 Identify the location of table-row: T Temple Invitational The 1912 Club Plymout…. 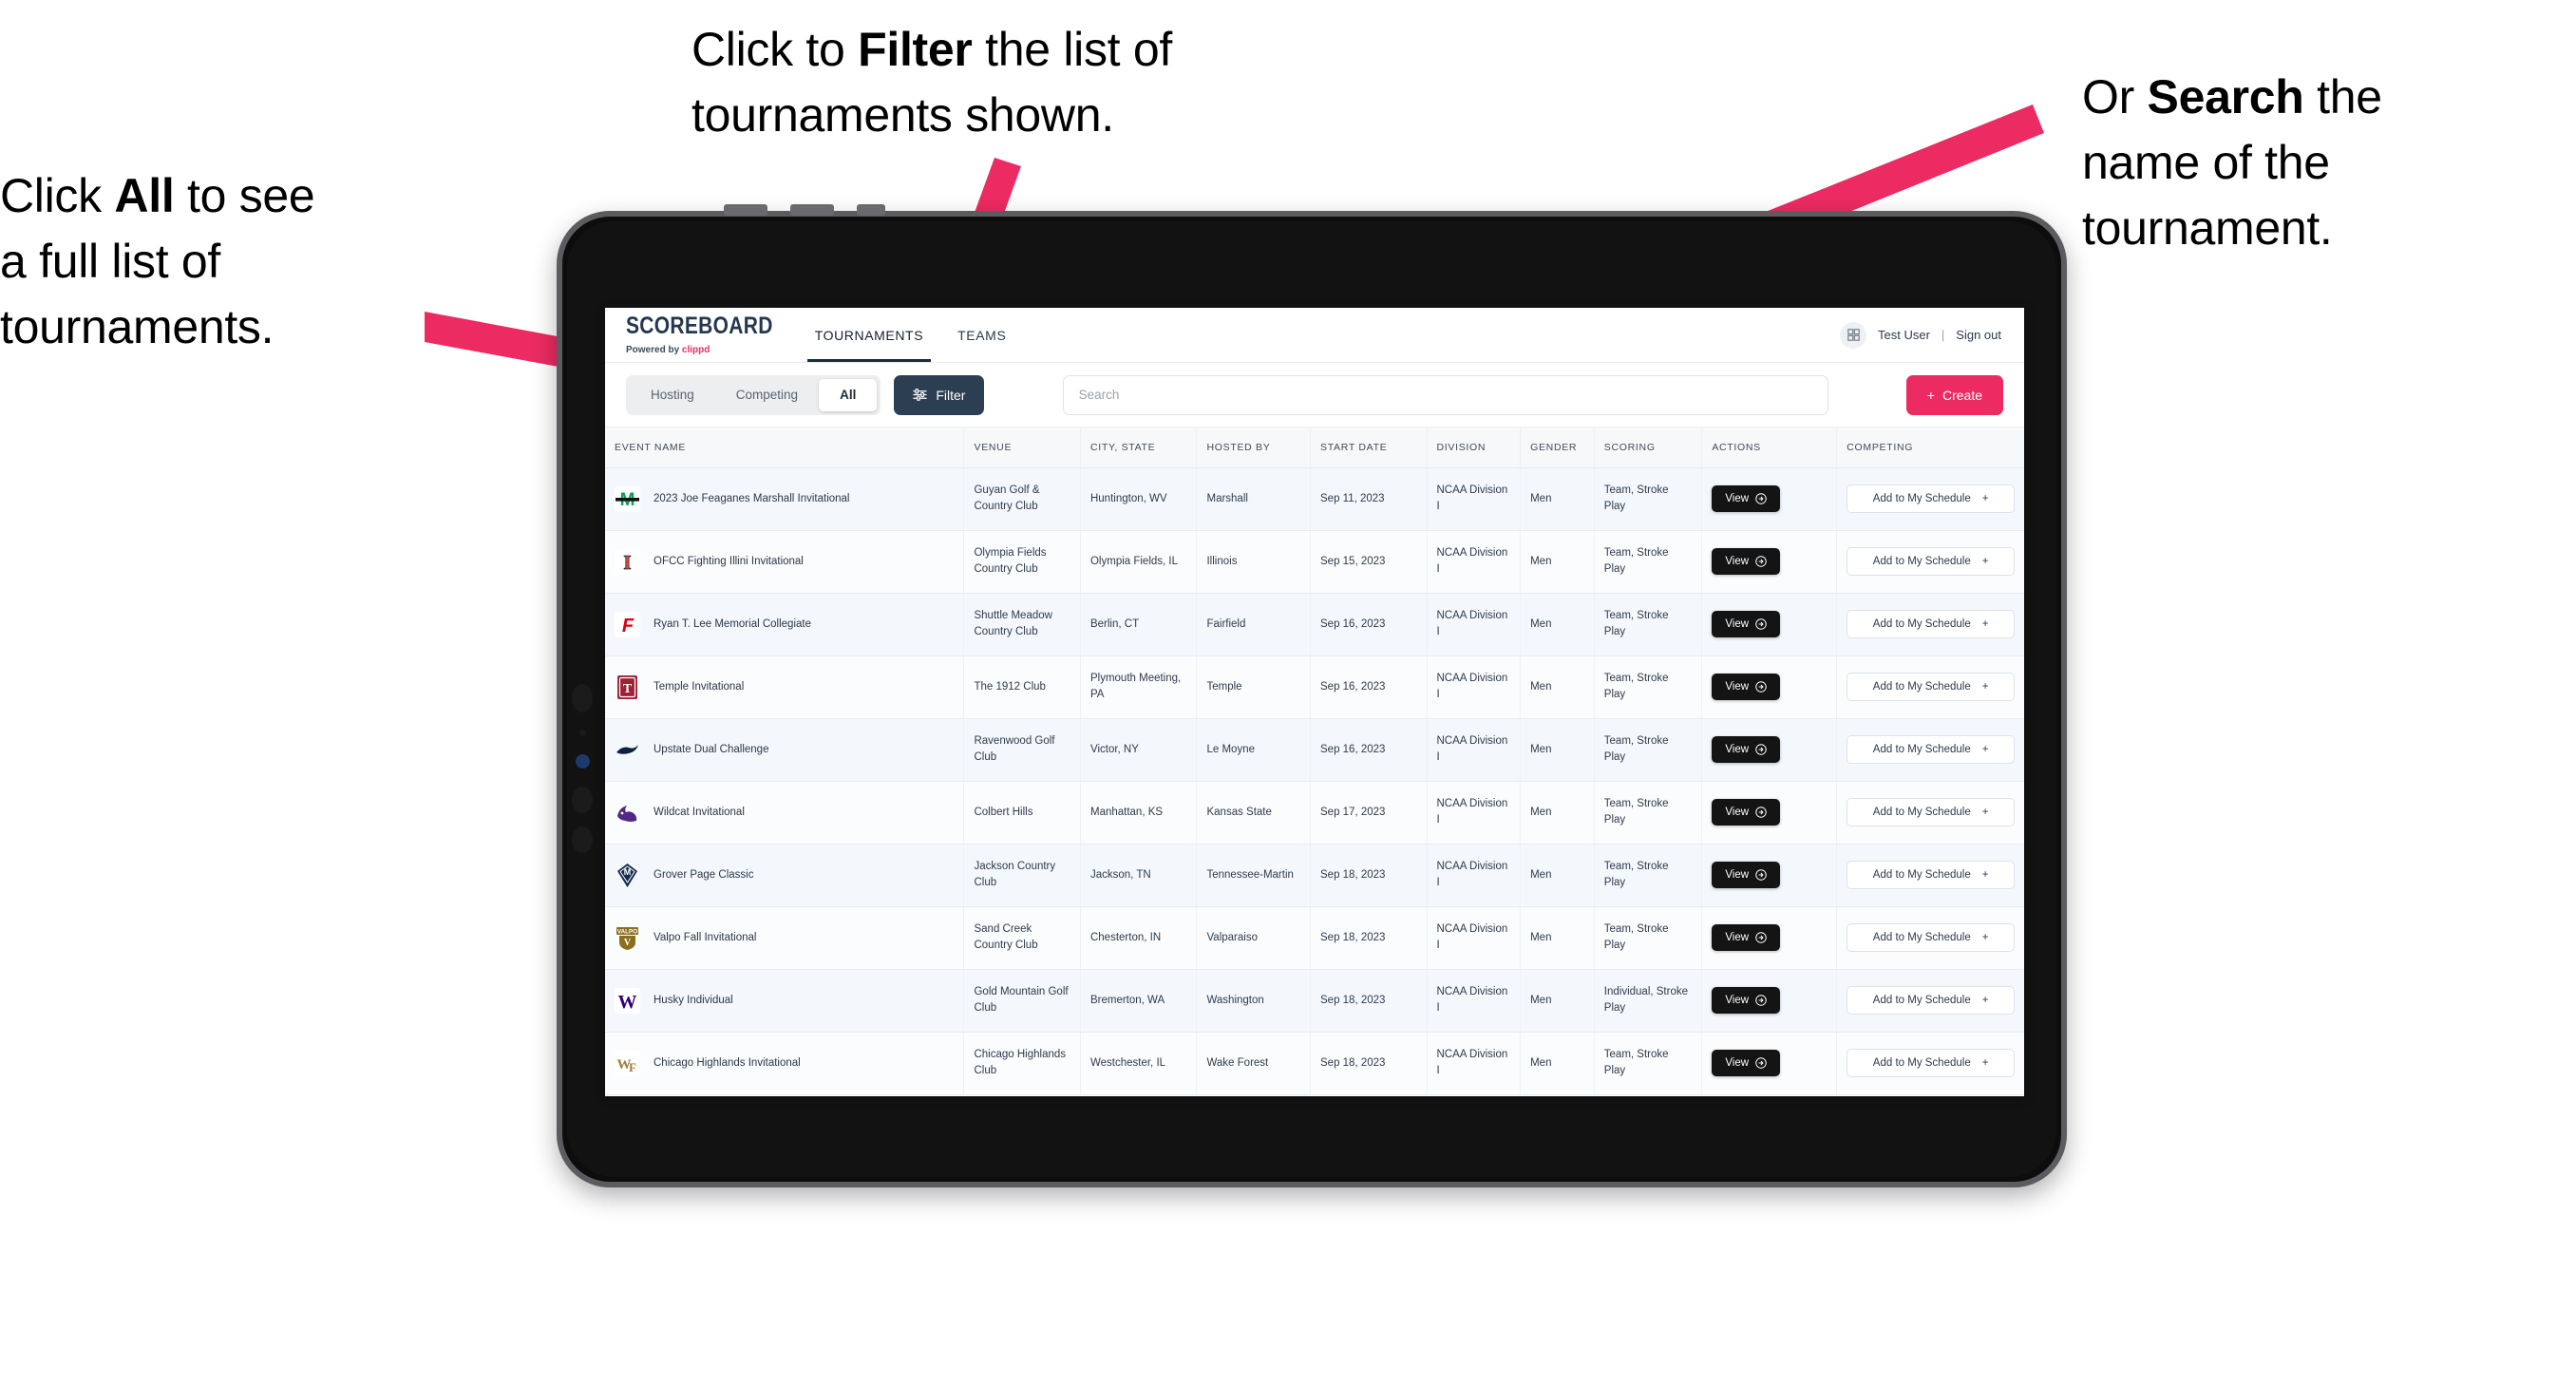
(1314, 687).